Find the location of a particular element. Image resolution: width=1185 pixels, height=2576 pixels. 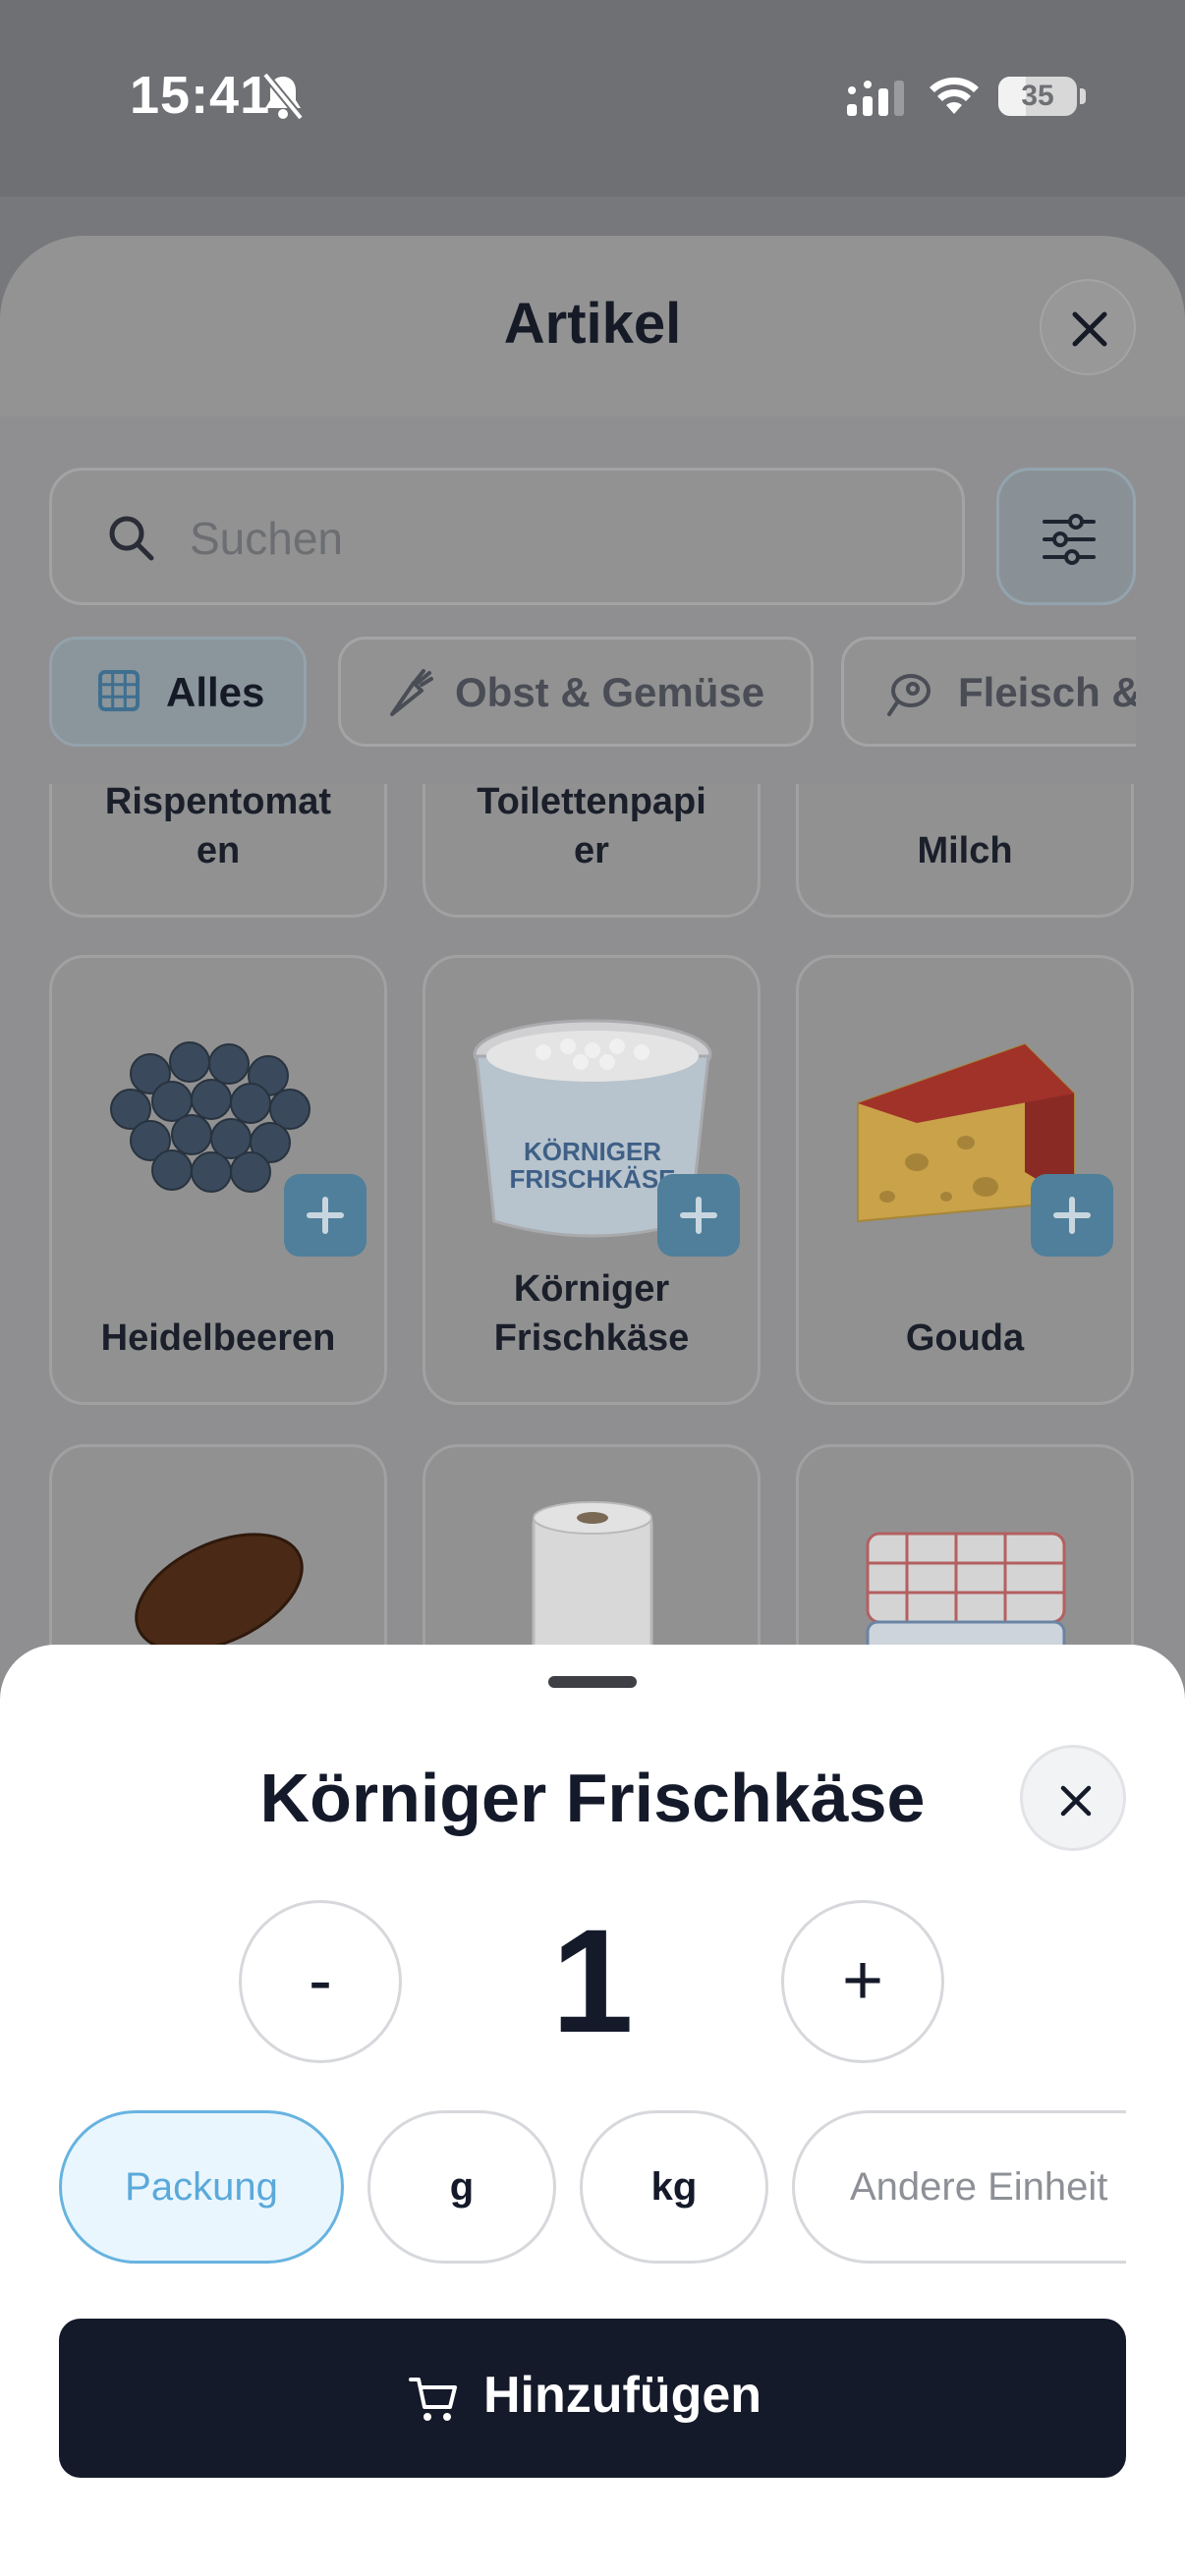

modal-title: Körniger Frischkäse is located at coordinates (592, 1798).